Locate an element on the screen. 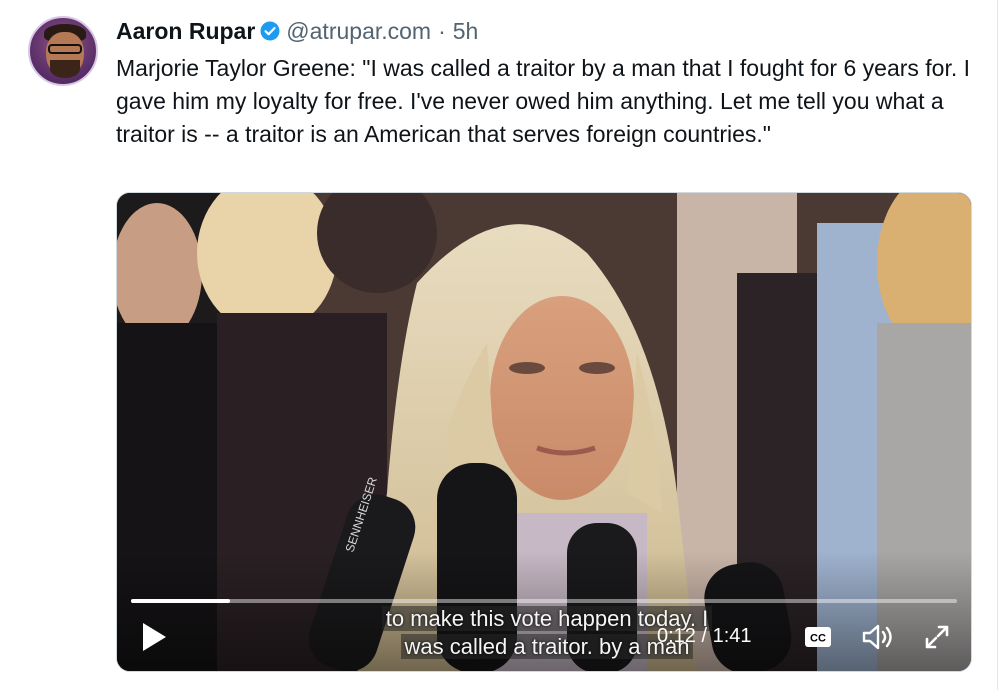 The image size is (1000, 690). fullscreen-button is located at coordinates (937, 637).